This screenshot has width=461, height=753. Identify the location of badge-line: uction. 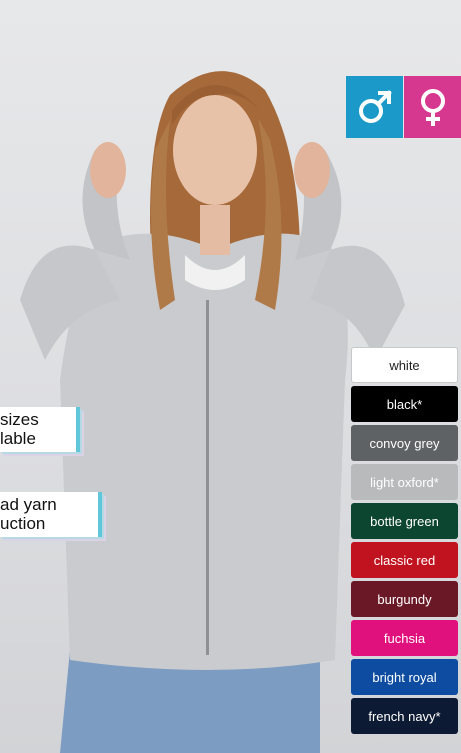
(23, 523).